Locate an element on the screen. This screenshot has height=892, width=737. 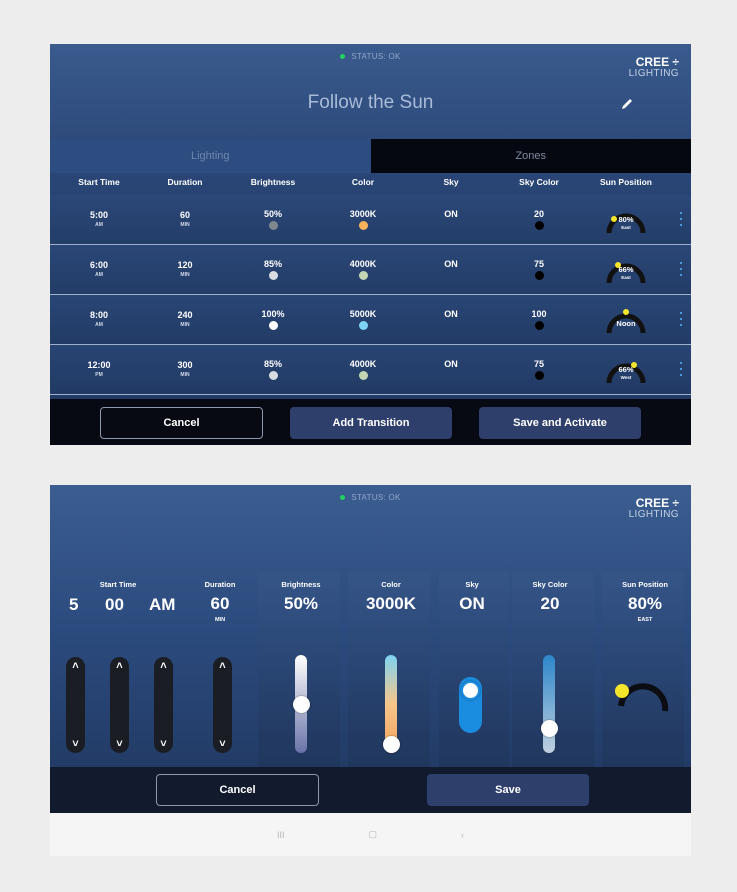
sky-color-cell: 75 is located at coordinates (539, 369).